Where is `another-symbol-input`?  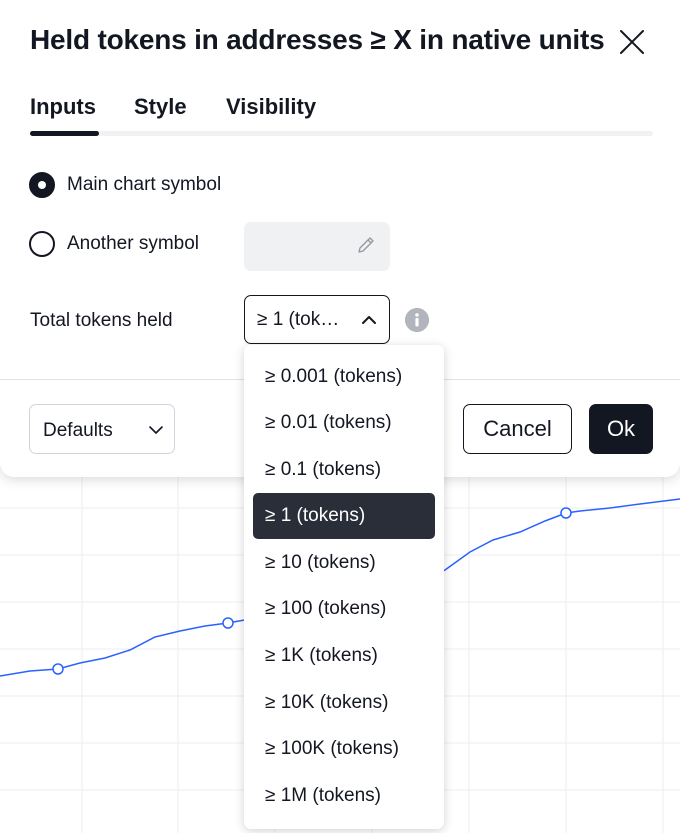
another-symbol-input is located at coordinates (317, 246).